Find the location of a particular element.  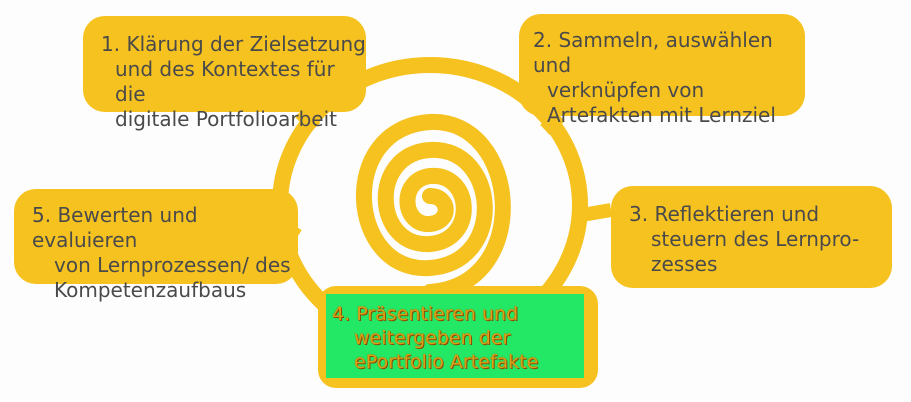

step-line: weitergeben der is located at coordinates (432, 338).